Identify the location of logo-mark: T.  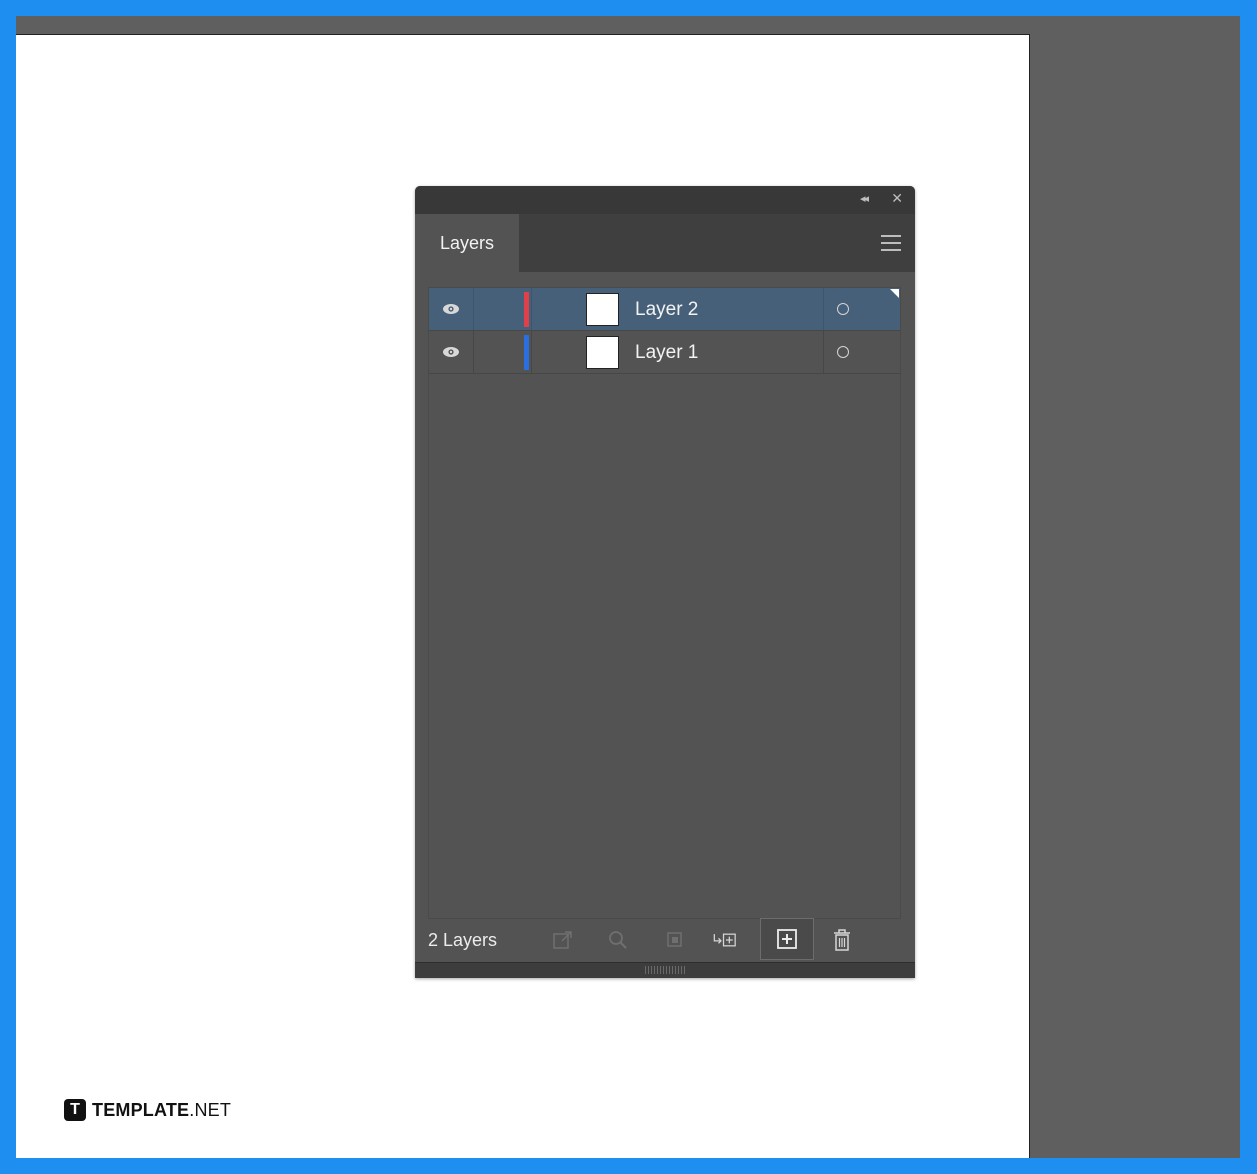
(75, 1110).